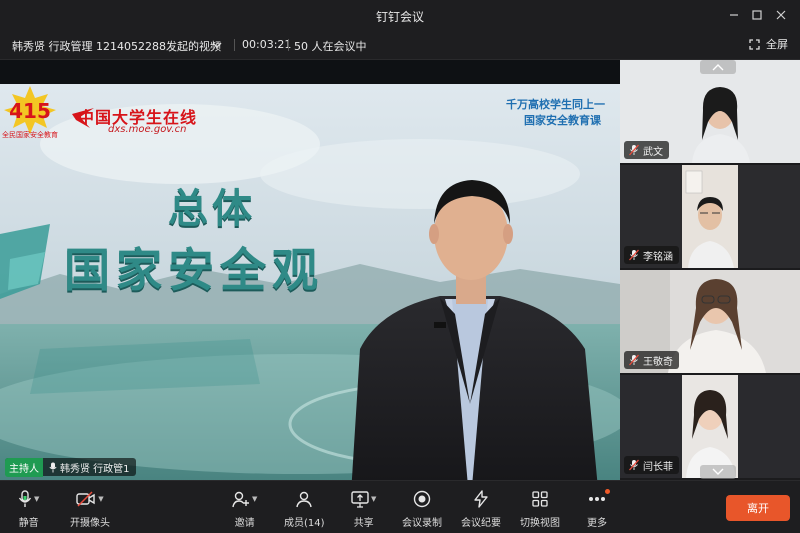 The height and width of the screenshot is (533, 800). What do you see at coordinates (147, 129) in the screenshot?
I see `brand-url: dxs.moe.gov.cn` at bounding box center [147, 129].